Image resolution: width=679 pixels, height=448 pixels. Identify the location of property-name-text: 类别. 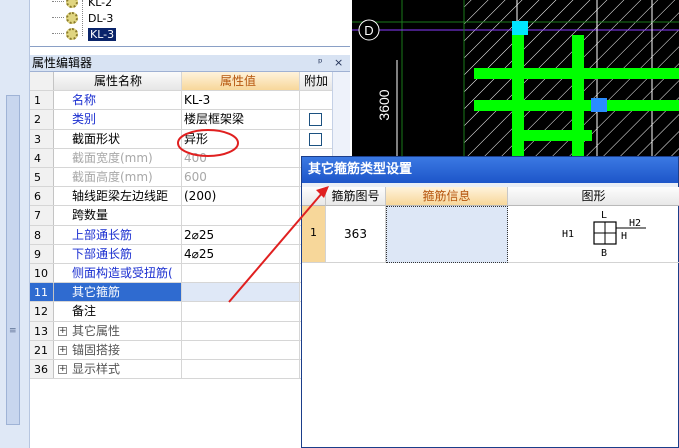
(84, 119).